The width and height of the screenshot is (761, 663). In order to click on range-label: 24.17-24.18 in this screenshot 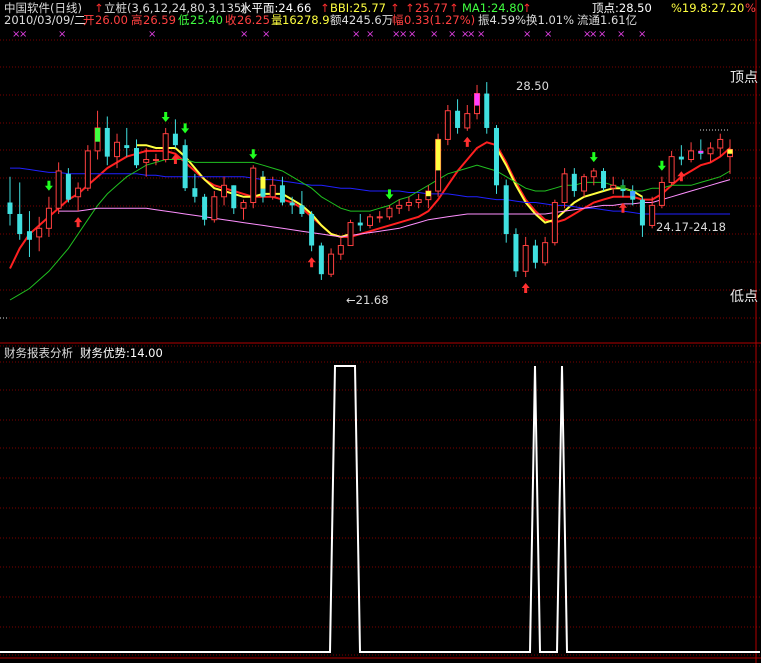, I will do `click(691, 227)`.